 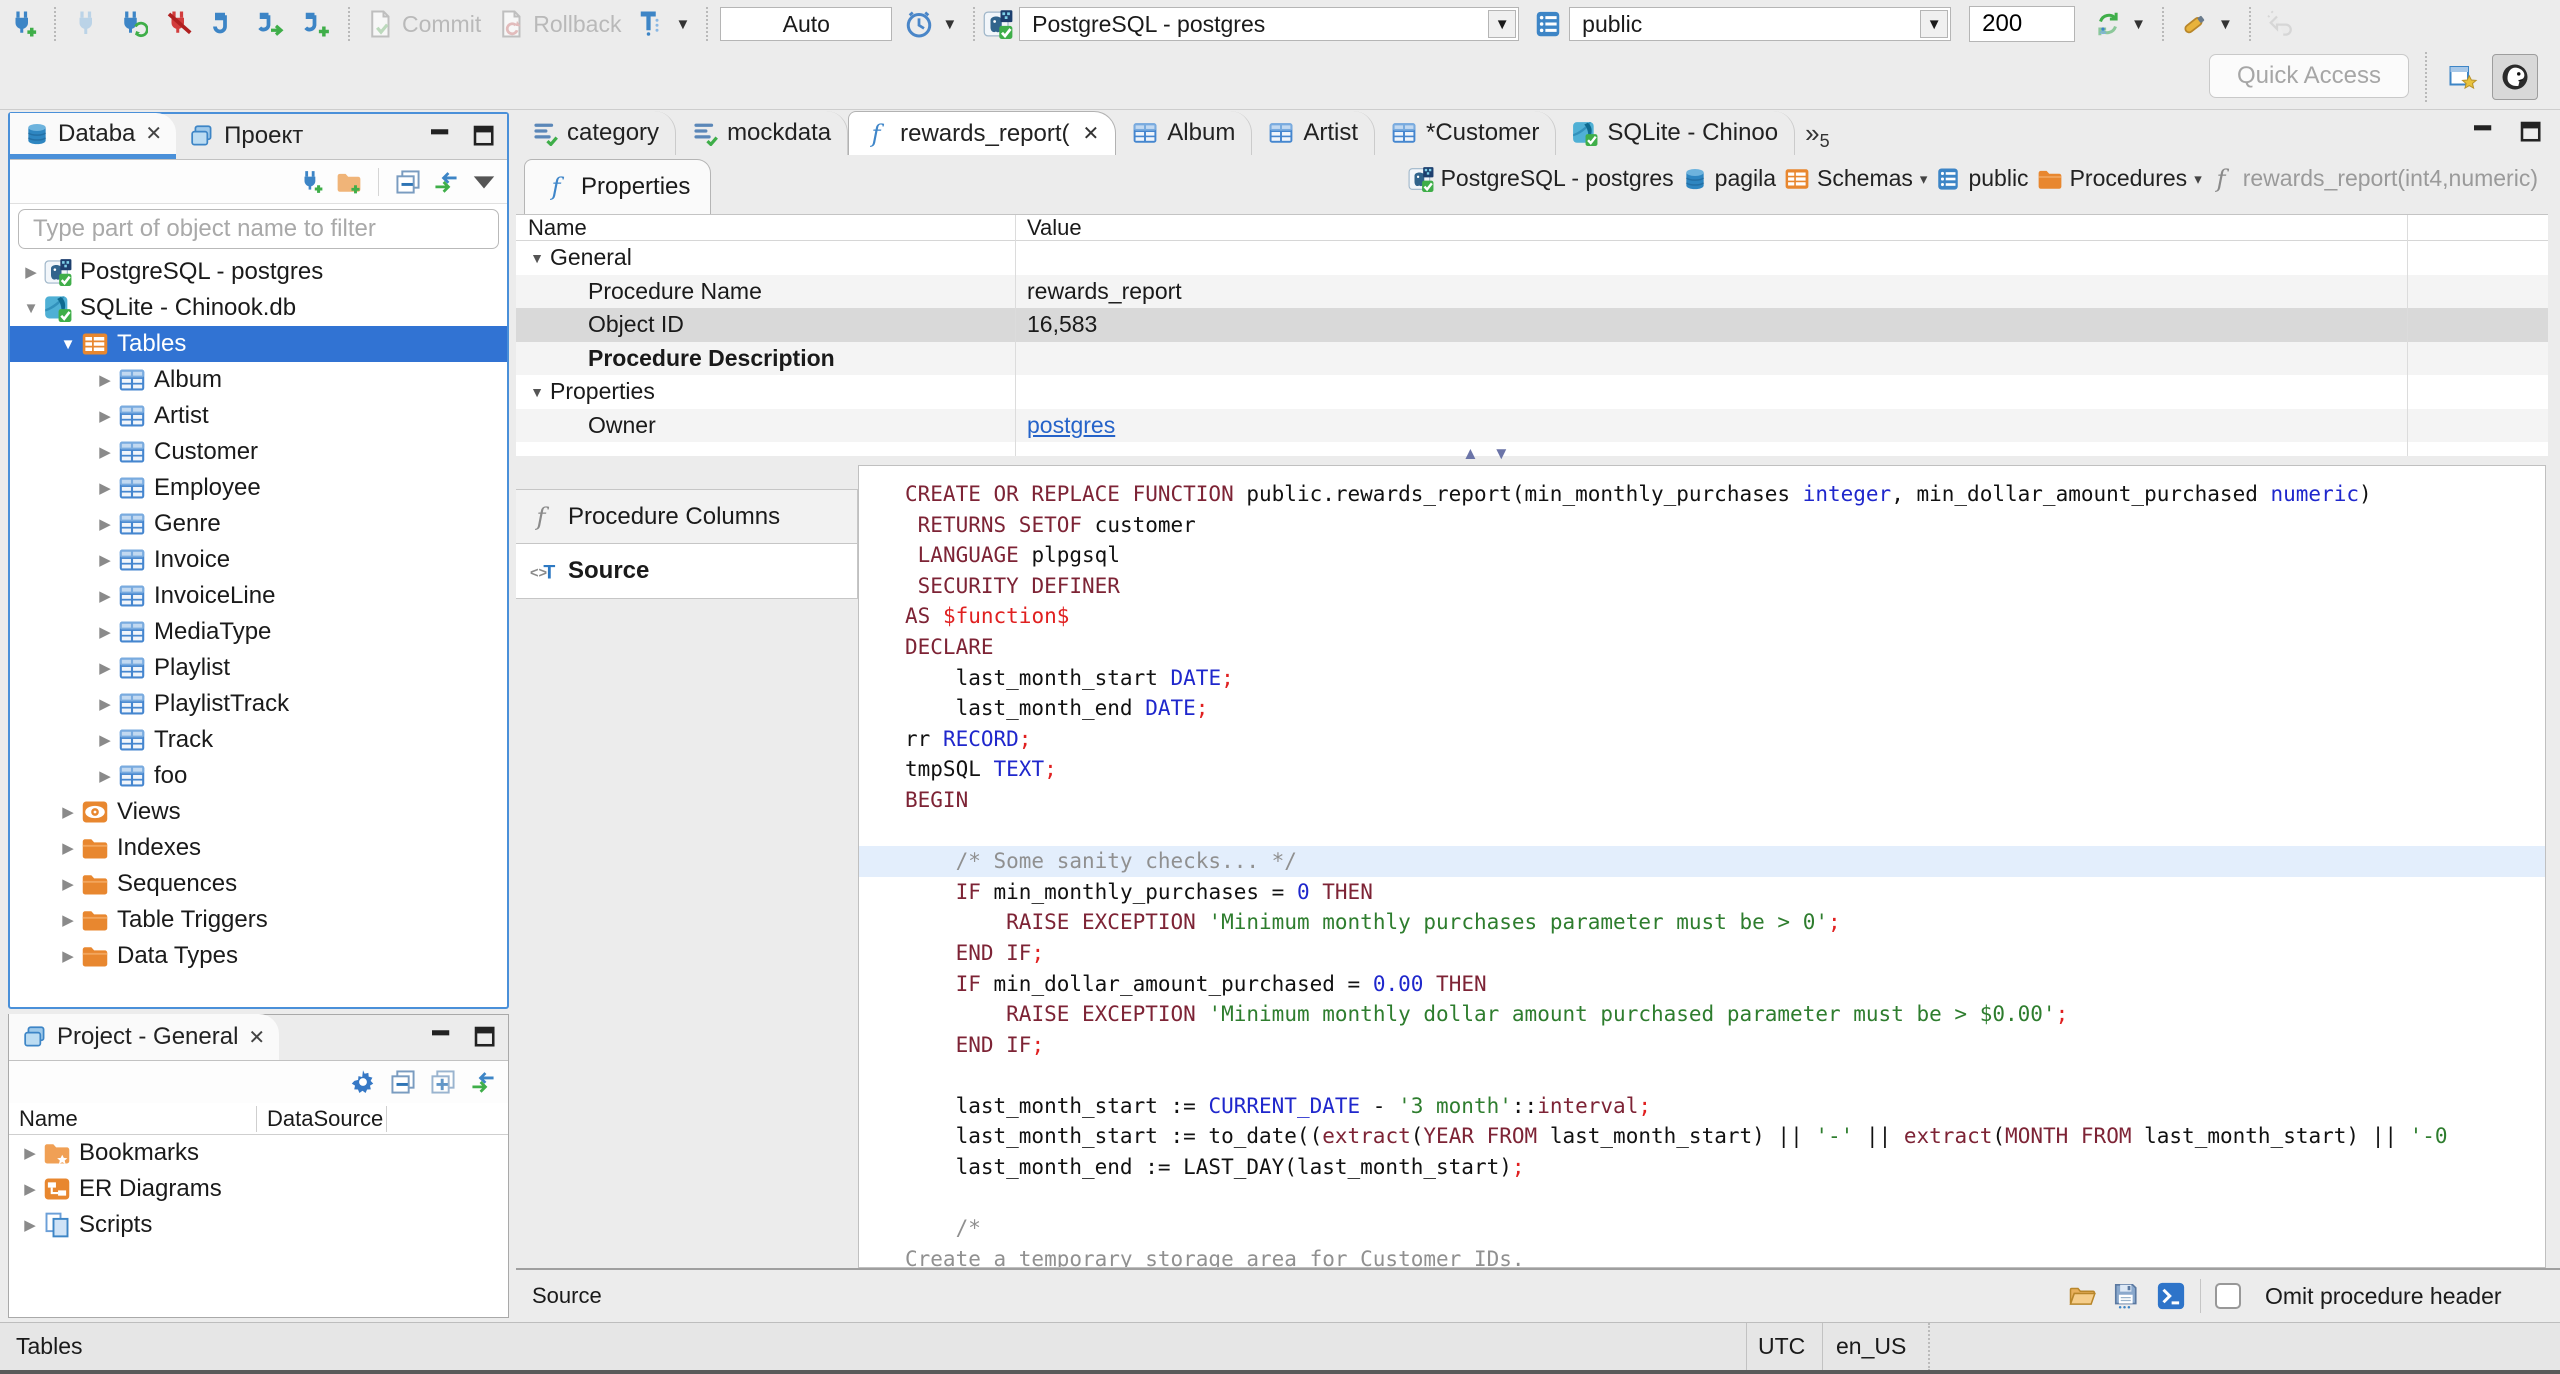 I want to click on tree-item-sqlite-chinook-db: ▼ SQLite - Chinook.db, so click(x=258, y=308).